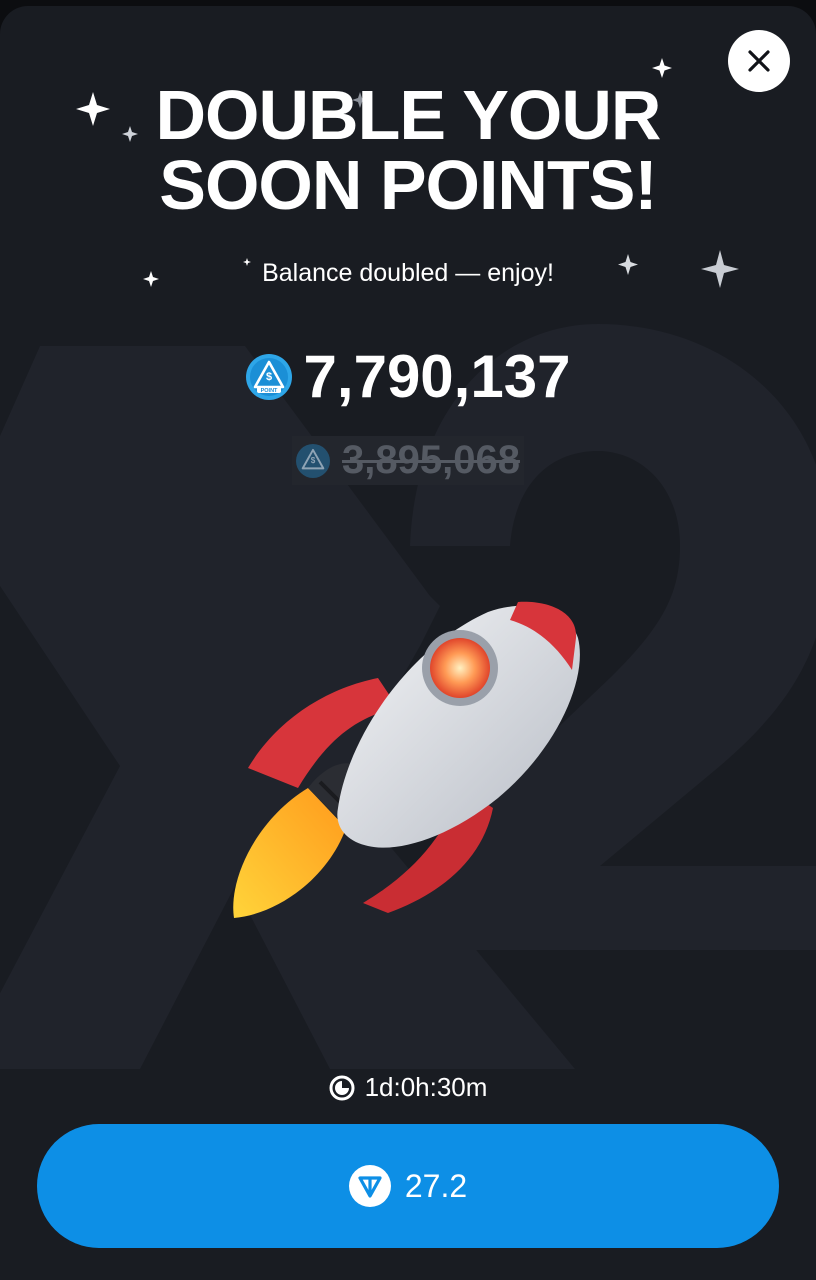 This screenshot has width=816, height=1280. What do you see at coordinates (408, 115) in the screenshot?
I see `title-line-1: DOUBLE YOUR` at bounding box center [408, 115].